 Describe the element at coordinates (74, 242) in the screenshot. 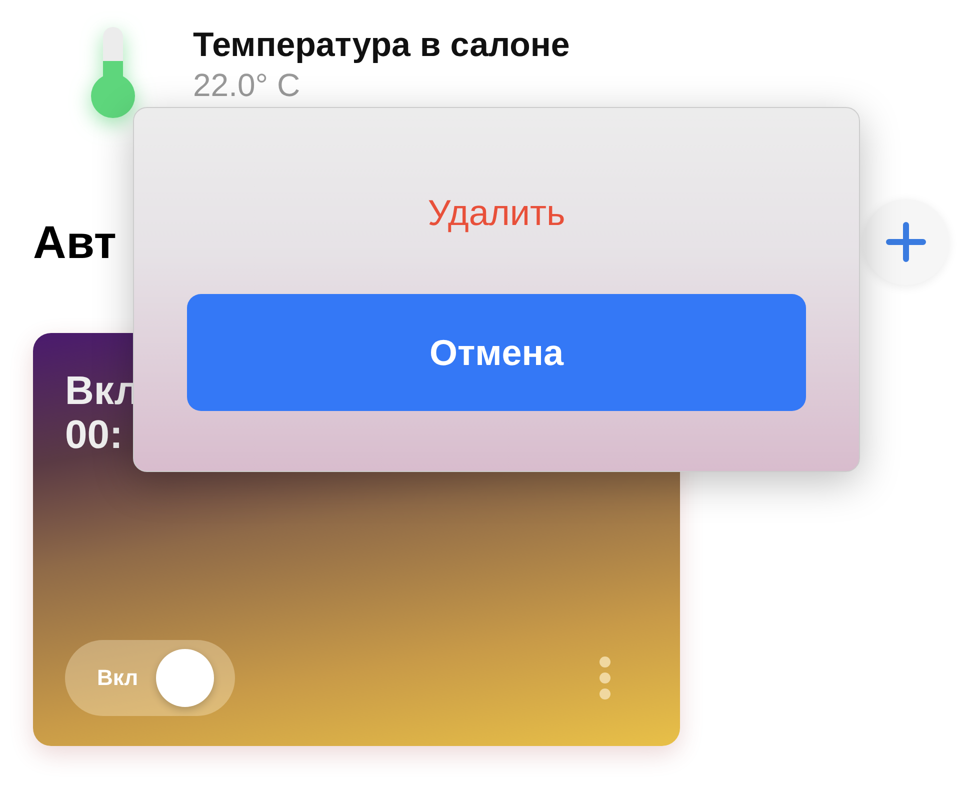

I see `section-title: Авт` at that location.